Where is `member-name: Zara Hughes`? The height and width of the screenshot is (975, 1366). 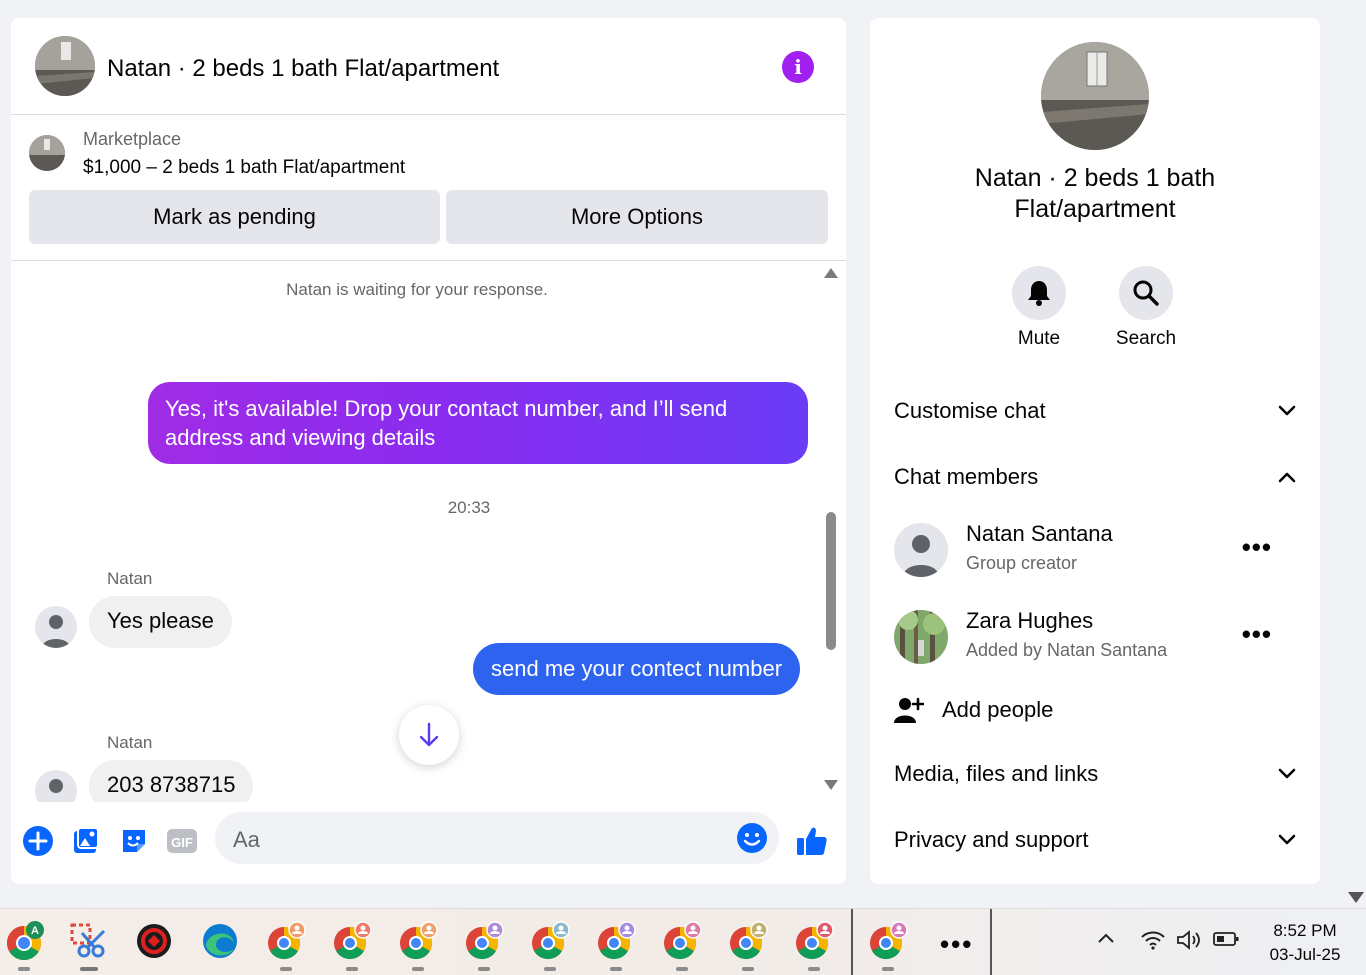
member-name: Zara Hughes is located at coordinates (1029, 621).